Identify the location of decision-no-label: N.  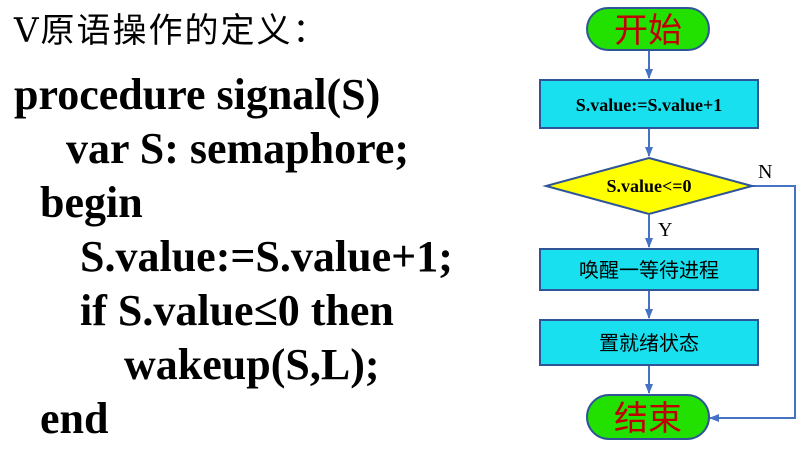
(765, 172).